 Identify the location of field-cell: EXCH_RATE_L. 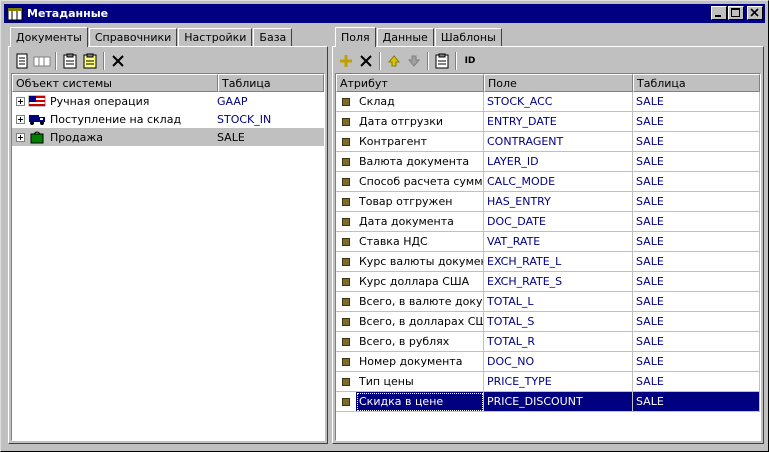
(558, 262).